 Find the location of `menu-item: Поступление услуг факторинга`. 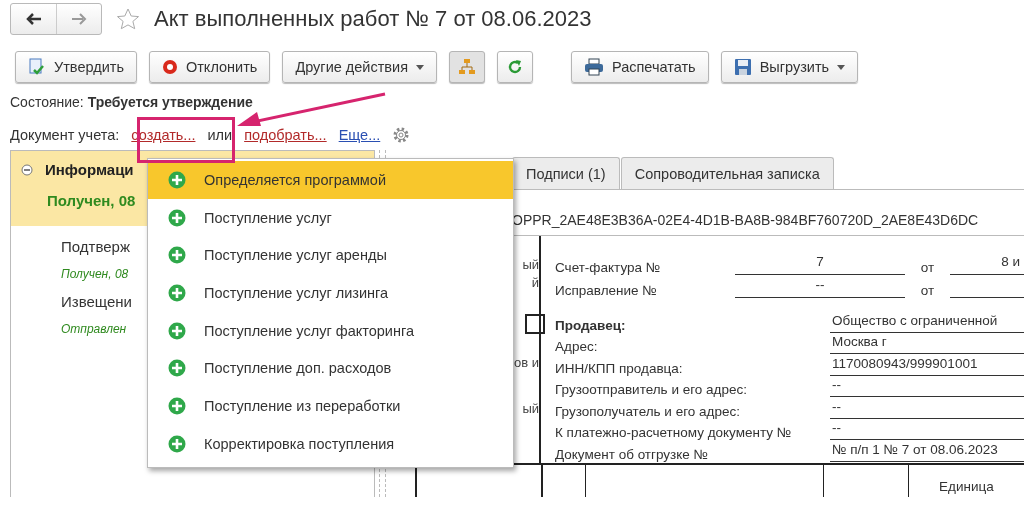

menu-item: Поступление услуг факторинга is located at coordinates (330, 330).